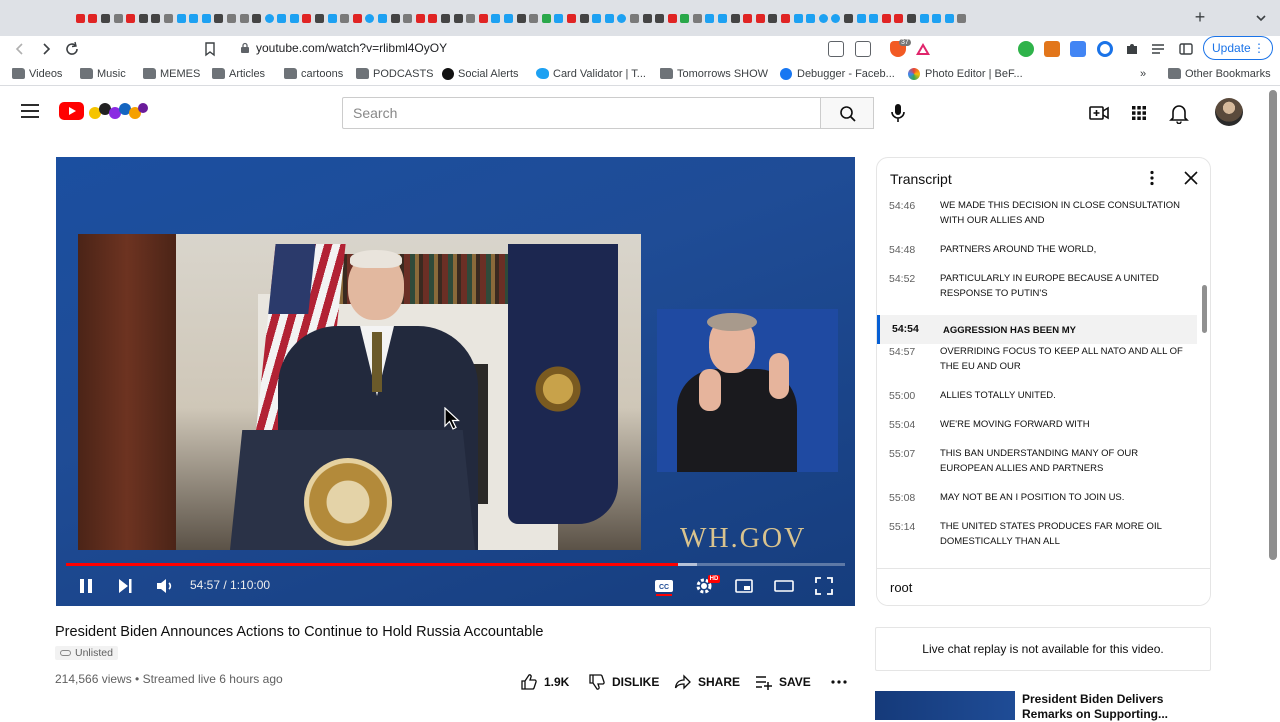 The image size is (1280, 722). I want to click on brave-rewards-icon, so click(923, 49).